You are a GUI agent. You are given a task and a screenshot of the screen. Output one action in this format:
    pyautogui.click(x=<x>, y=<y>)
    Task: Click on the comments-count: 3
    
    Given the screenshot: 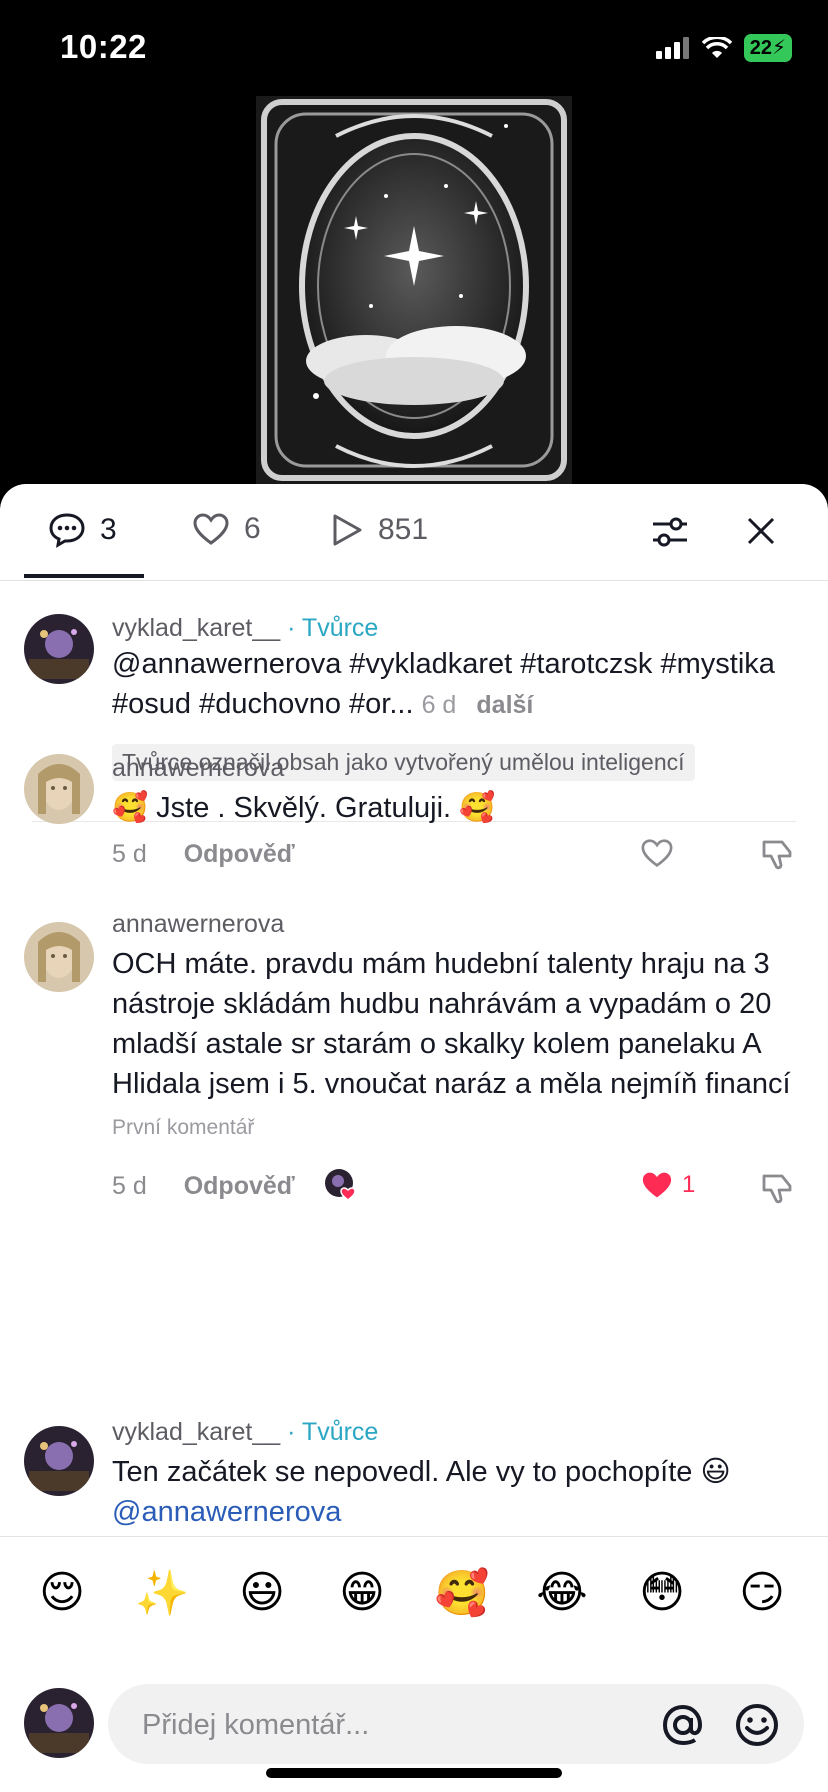 What is the action you would take?
    pyautogui.click(x=108, y=529)
    